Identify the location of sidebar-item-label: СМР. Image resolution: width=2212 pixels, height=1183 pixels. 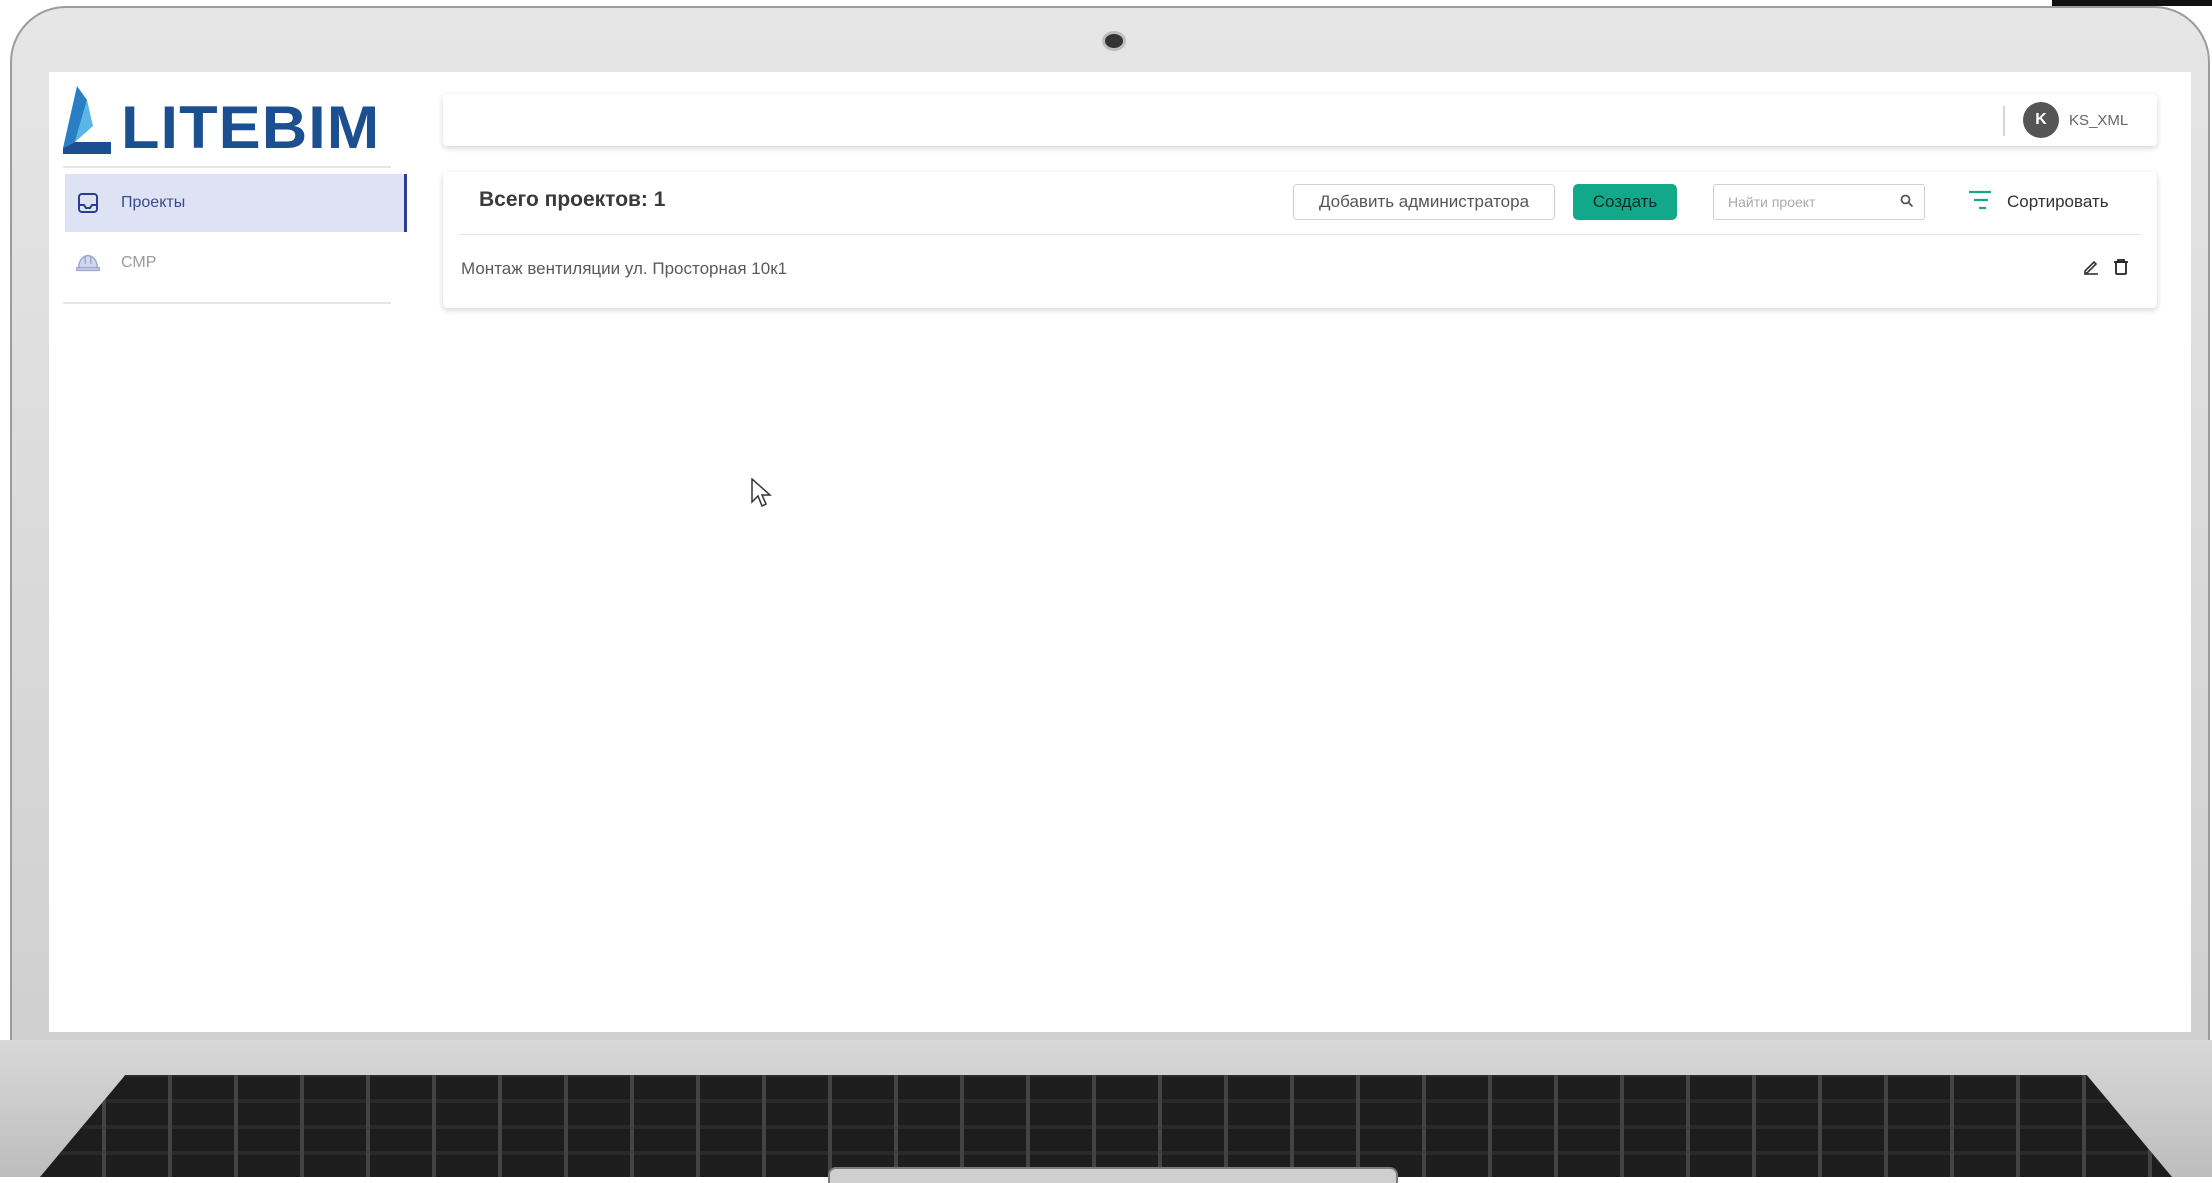
(139, 262).